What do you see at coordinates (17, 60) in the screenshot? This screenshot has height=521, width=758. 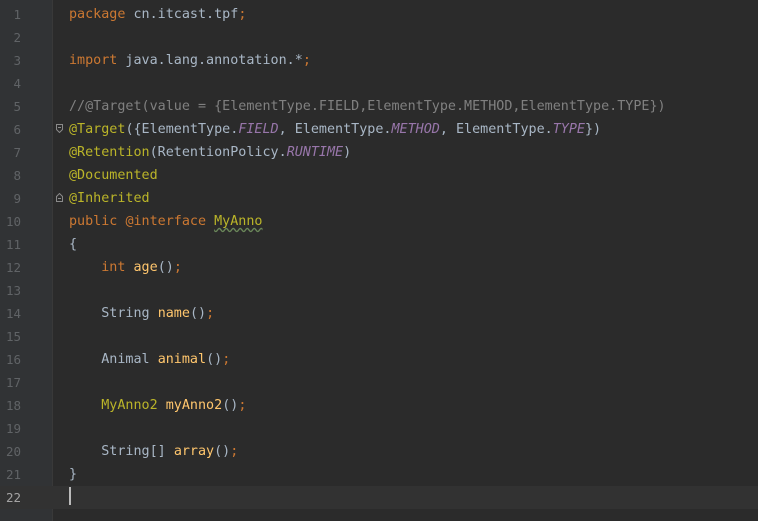 I see `line-number: 3` at bounding box center [17, 60].